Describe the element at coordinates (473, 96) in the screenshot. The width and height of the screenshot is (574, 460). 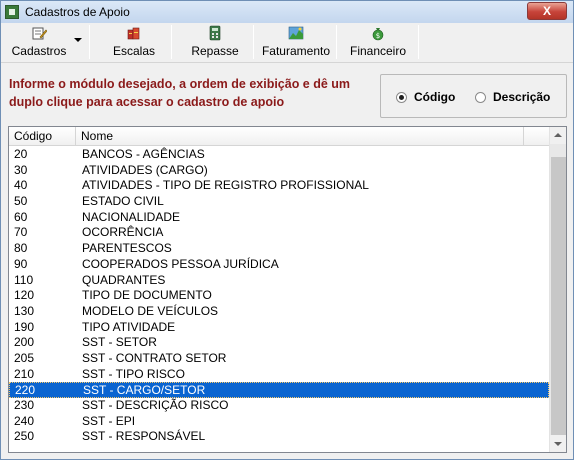
I see `order-options-group: Código Descrição` at that location.